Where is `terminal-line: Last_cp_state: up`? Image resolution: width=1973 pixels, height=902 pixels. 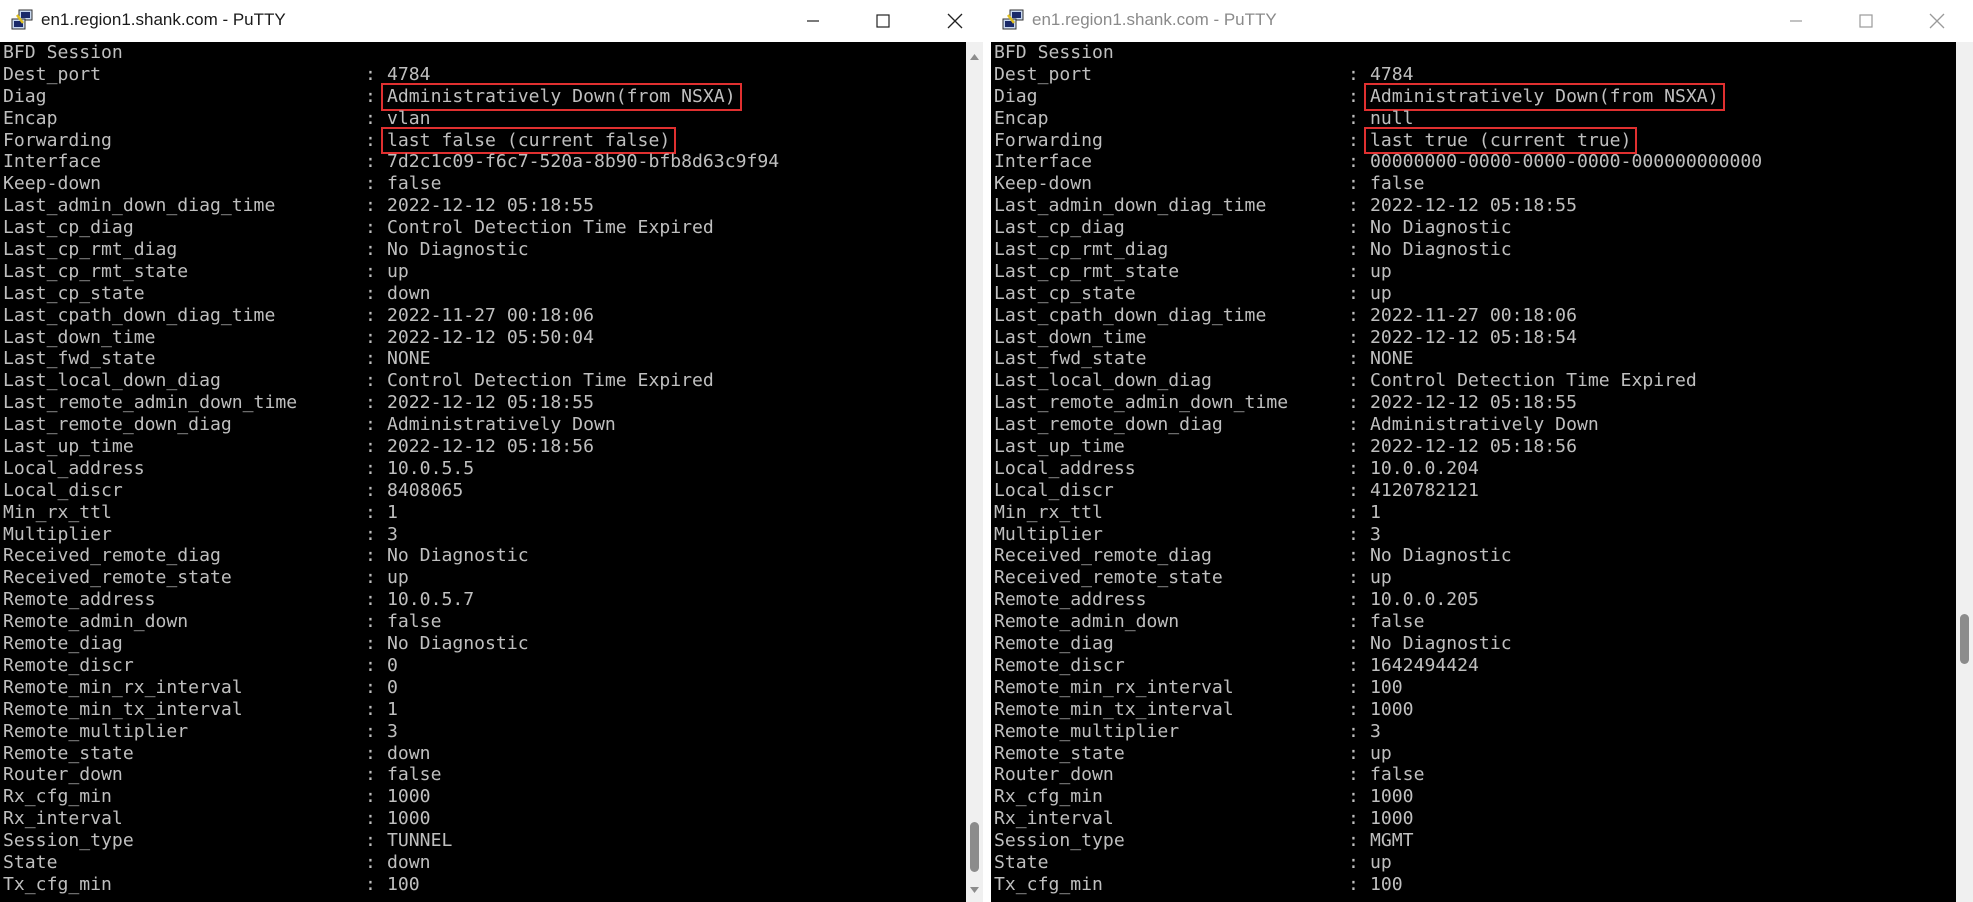
terminal-line: Last_cp_state: up is located at coordinates (1475, 294).